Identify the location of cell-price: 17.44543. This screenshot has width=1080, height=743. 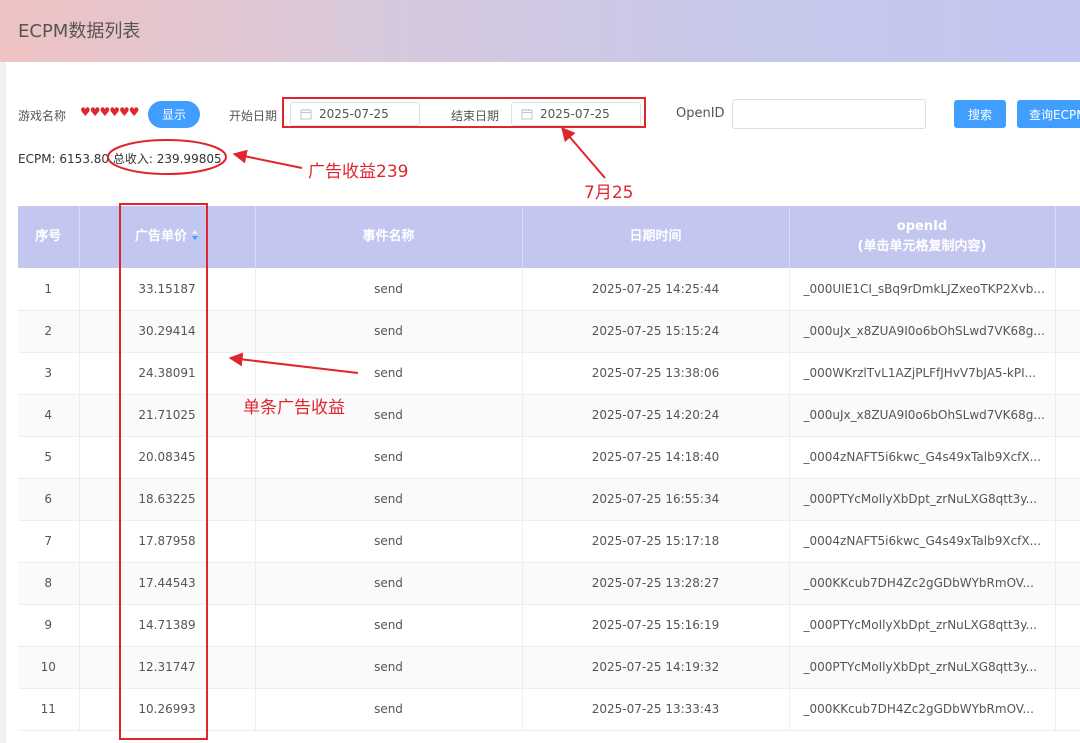
(167, 583).